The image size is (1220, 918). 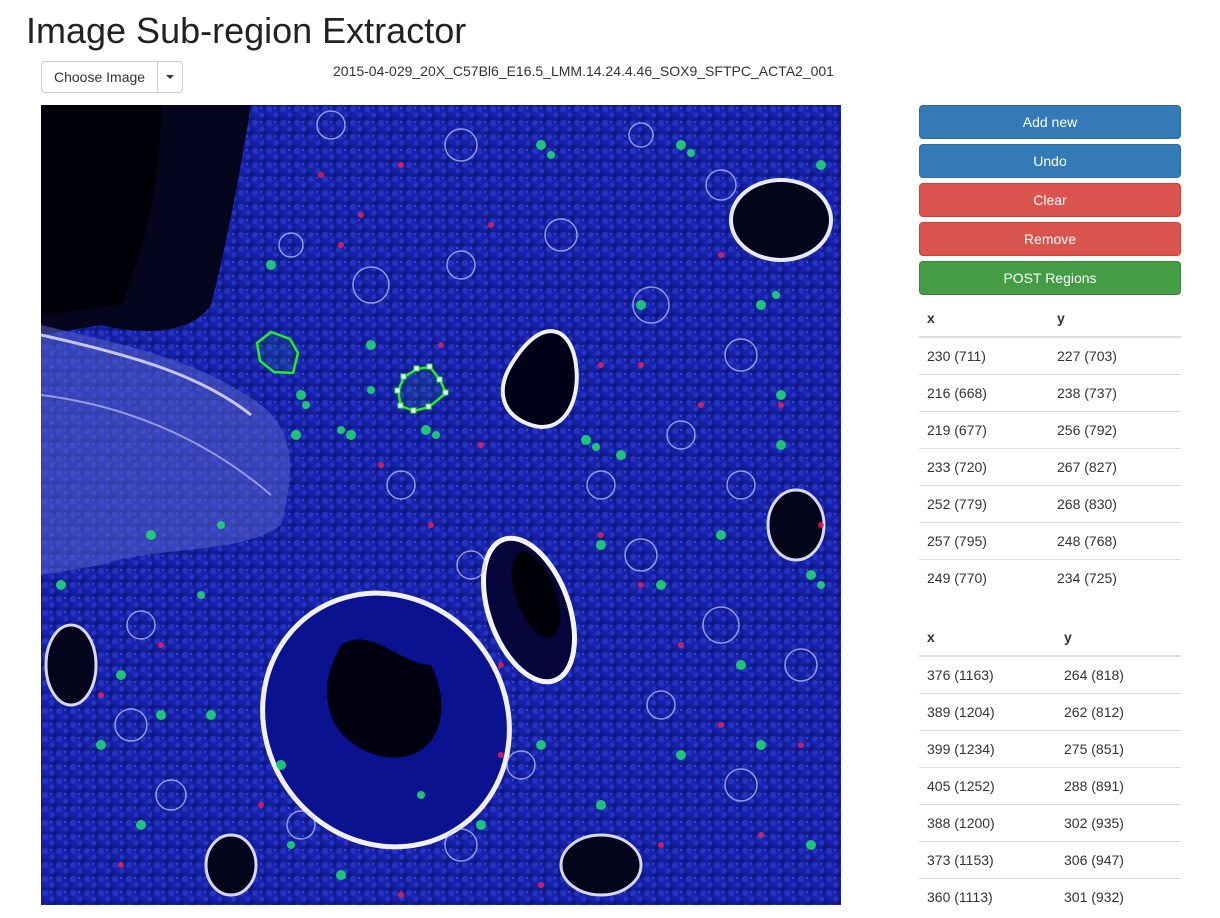 I want to click on x-cell: 230 (711), so click(x=984, y=355).